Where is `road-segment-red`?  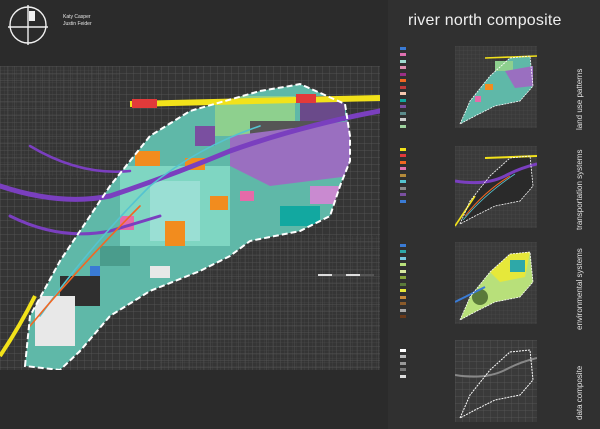 road-segment-red is located at coordinates (144, 103).